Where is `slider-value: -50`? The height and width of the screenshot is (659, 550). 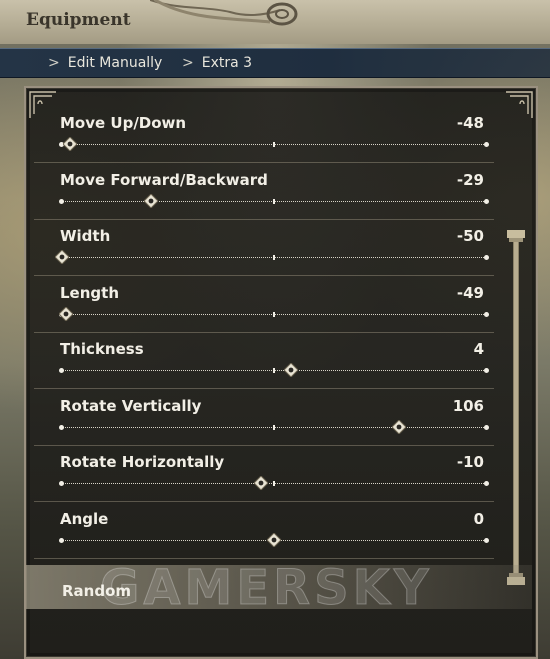
slider-value: -50 is located at coordinates (470, 236).